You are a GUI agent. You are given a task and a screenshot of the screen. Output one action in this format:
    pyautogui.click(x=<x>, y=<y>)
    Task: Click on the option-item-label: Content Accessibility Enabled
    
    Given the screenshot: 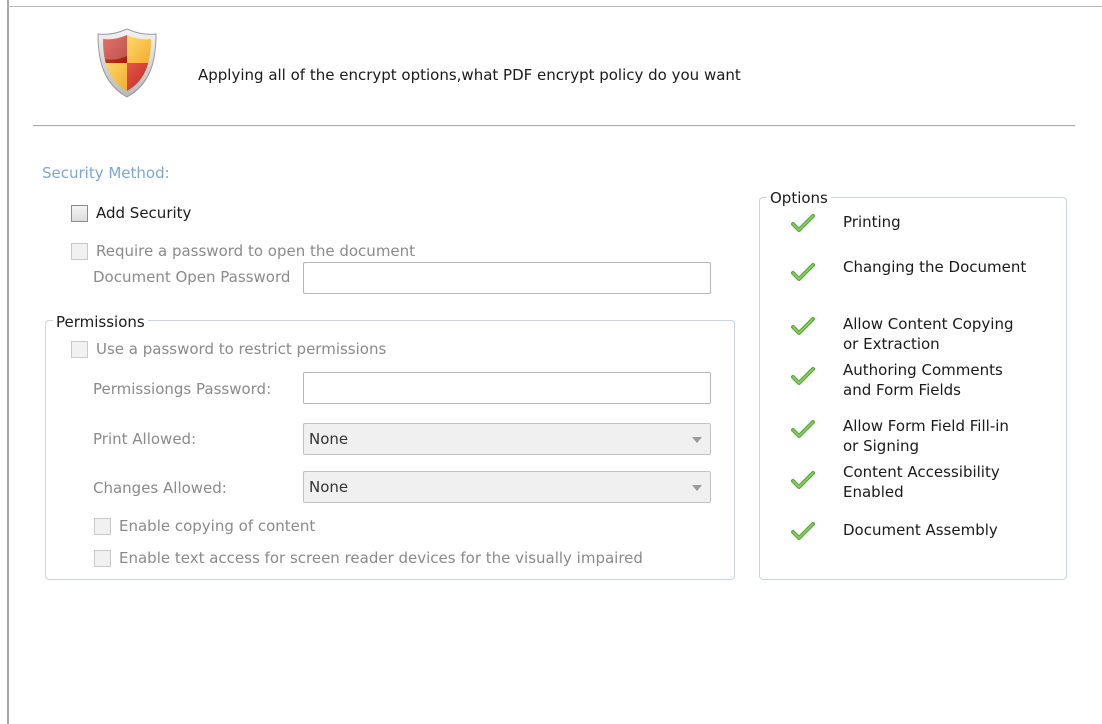 What is the action you would take?
    pyautogui.click(x=921, y=482)
    